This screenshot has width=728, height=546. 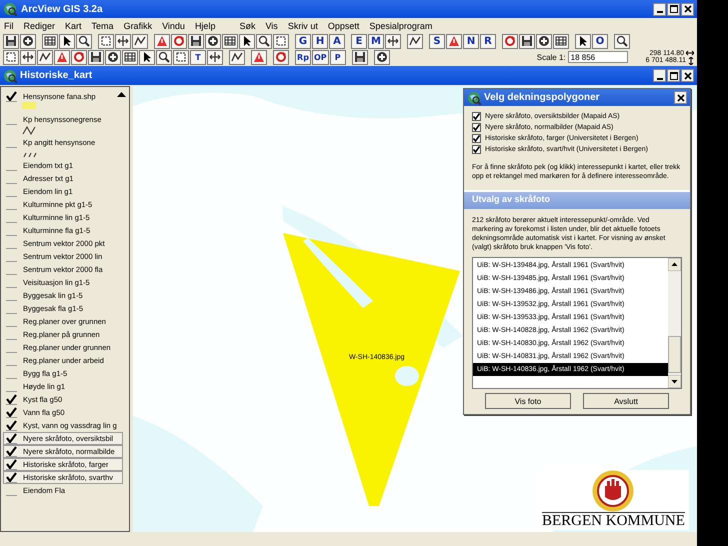 What do you see at coordinates (437, 41) in the screenshot?
I see `toolbar-button: S` at bounding box center [437, 41].